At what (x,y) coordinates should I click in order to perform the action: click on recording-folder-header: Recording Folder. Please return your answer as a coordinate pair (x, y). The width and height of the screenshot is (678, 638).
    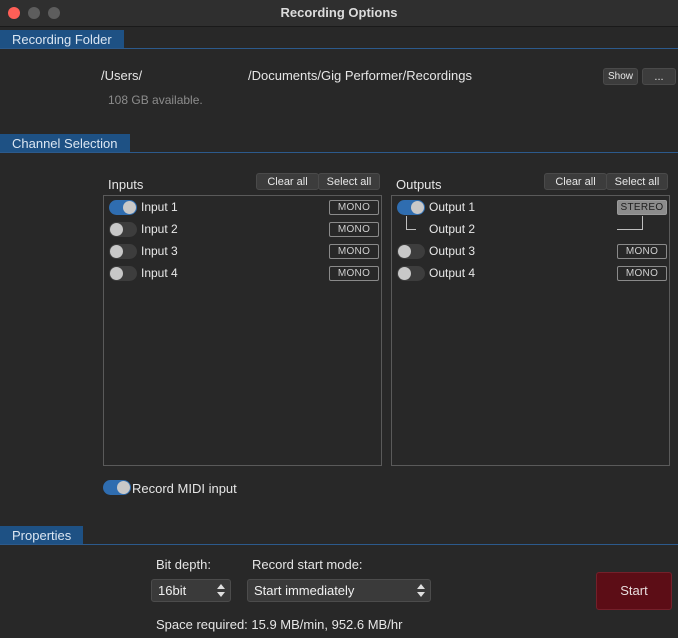
    Looking at the image, I should click on (62, 39).